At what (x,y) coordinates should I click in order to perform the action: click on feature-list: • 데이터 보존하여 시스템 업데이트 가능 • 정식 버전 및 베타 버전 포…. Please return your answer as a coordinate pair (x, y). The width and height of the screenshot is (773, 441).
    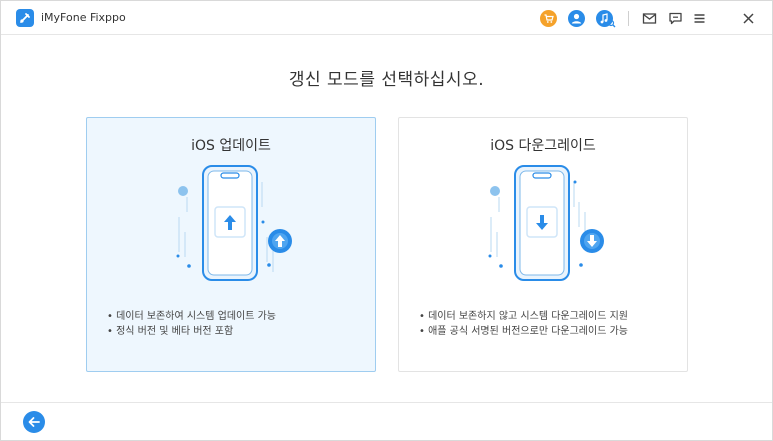
    Looking at the image, I should click on (191, 324).